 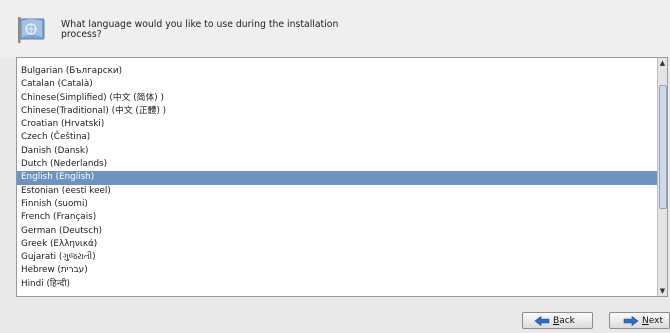 I want to click on scroll-up-icon: ▲, so click(x=662, y=63).